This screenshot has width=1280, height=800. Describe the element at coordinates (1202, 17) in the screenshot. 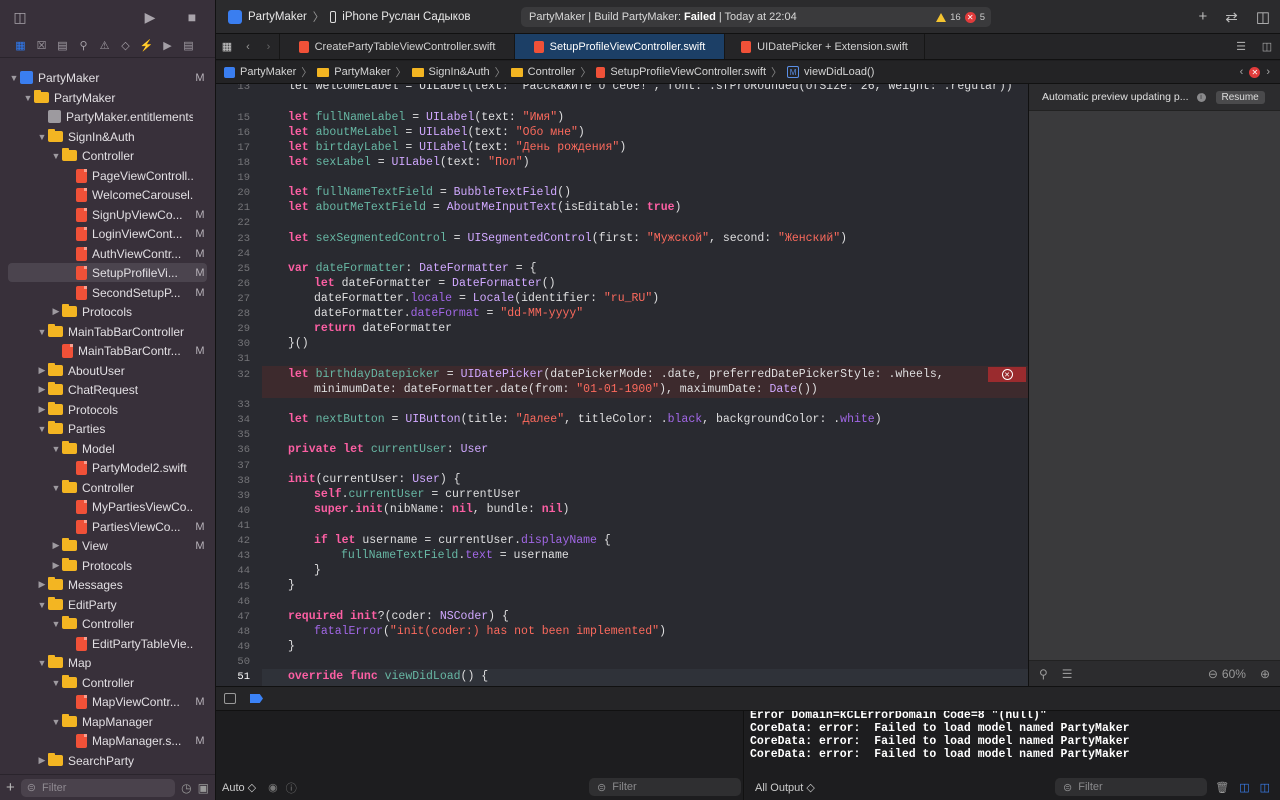

I see `add-library-icon: +` at that location.